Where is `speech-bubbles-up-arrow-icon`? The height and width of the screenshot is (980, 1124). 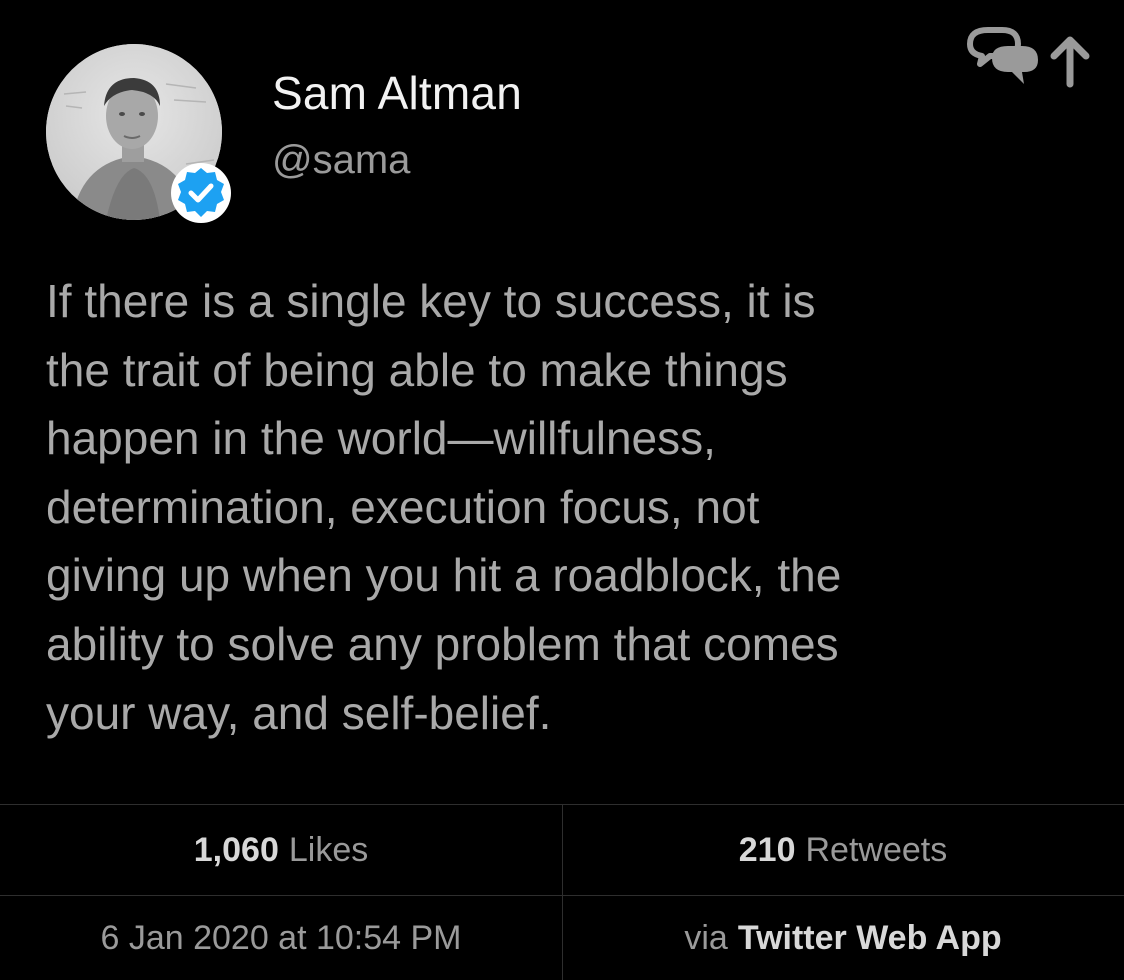 speech-bubbles-up-arrow-icon is located at coordinates (1028, 57).